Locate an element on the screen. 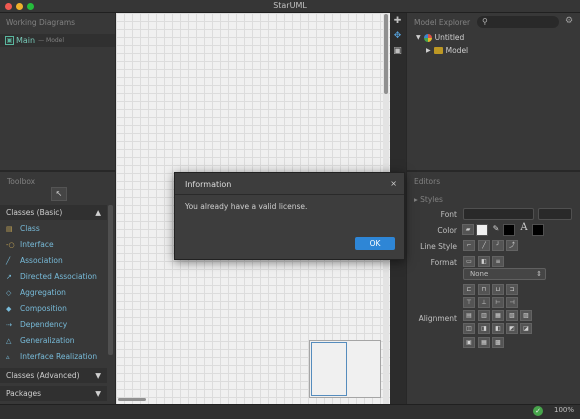  dialog-message: You already have a valid license. is located at coordinates (246, 206).